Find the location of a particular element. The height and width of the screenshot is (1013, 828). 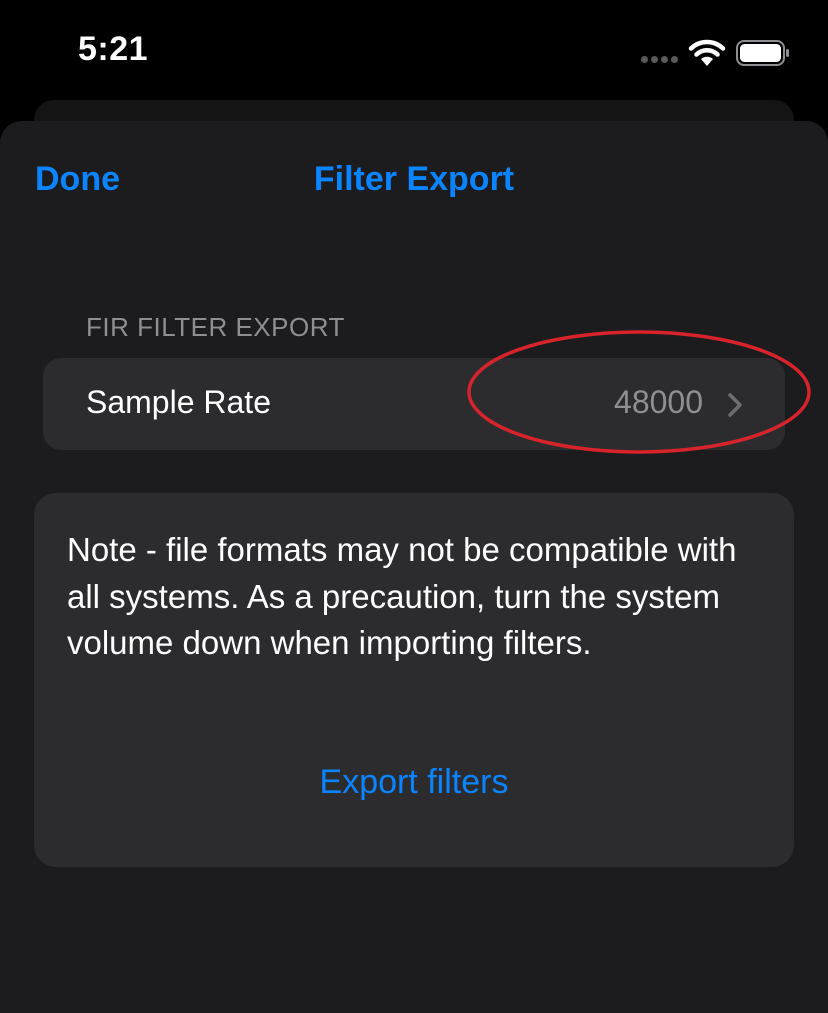

section-header-fir-filter-export: FIR FILTER EXPORT is located at coordinates (215, 327).